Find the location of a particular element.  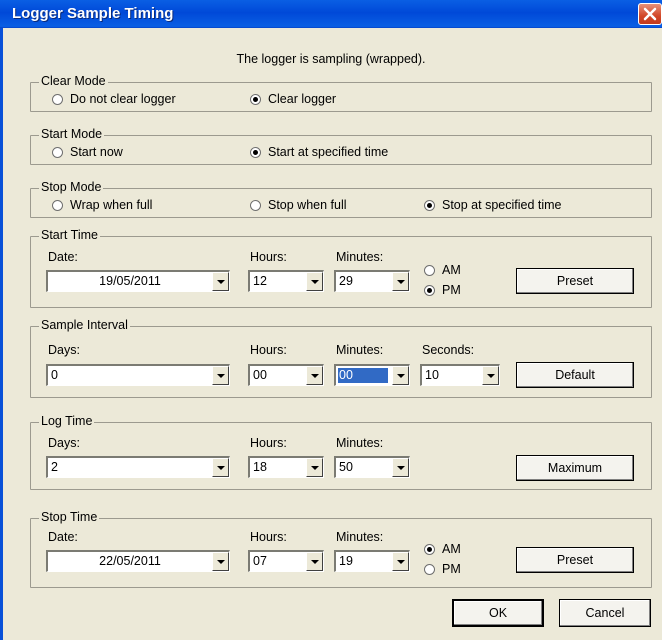

stop-minutes-value: 19 is located at coordinates (346, 561).